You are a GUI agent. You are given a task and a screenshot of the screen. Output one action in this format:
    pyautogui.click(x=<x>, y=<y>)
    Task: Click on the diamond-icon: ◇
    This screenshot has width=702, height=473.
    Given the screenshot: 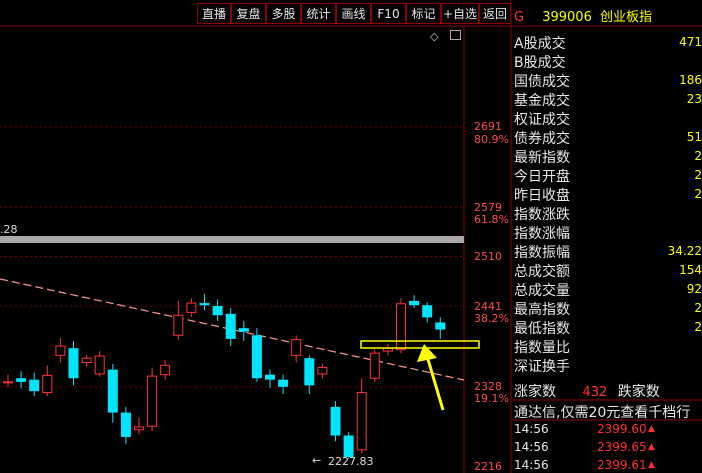 What is the action you would take?
    pyautogui.click(x=434, y=36)
    